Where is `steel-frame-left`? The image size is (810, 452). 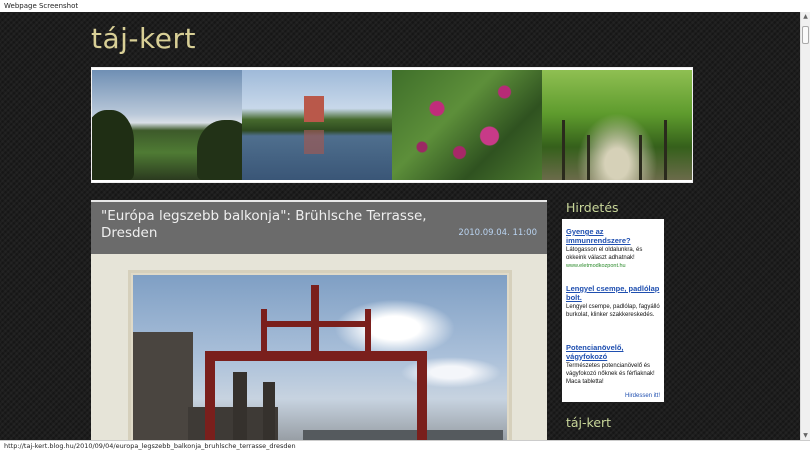
steel-frame-left is located at coordinates (210, 395).